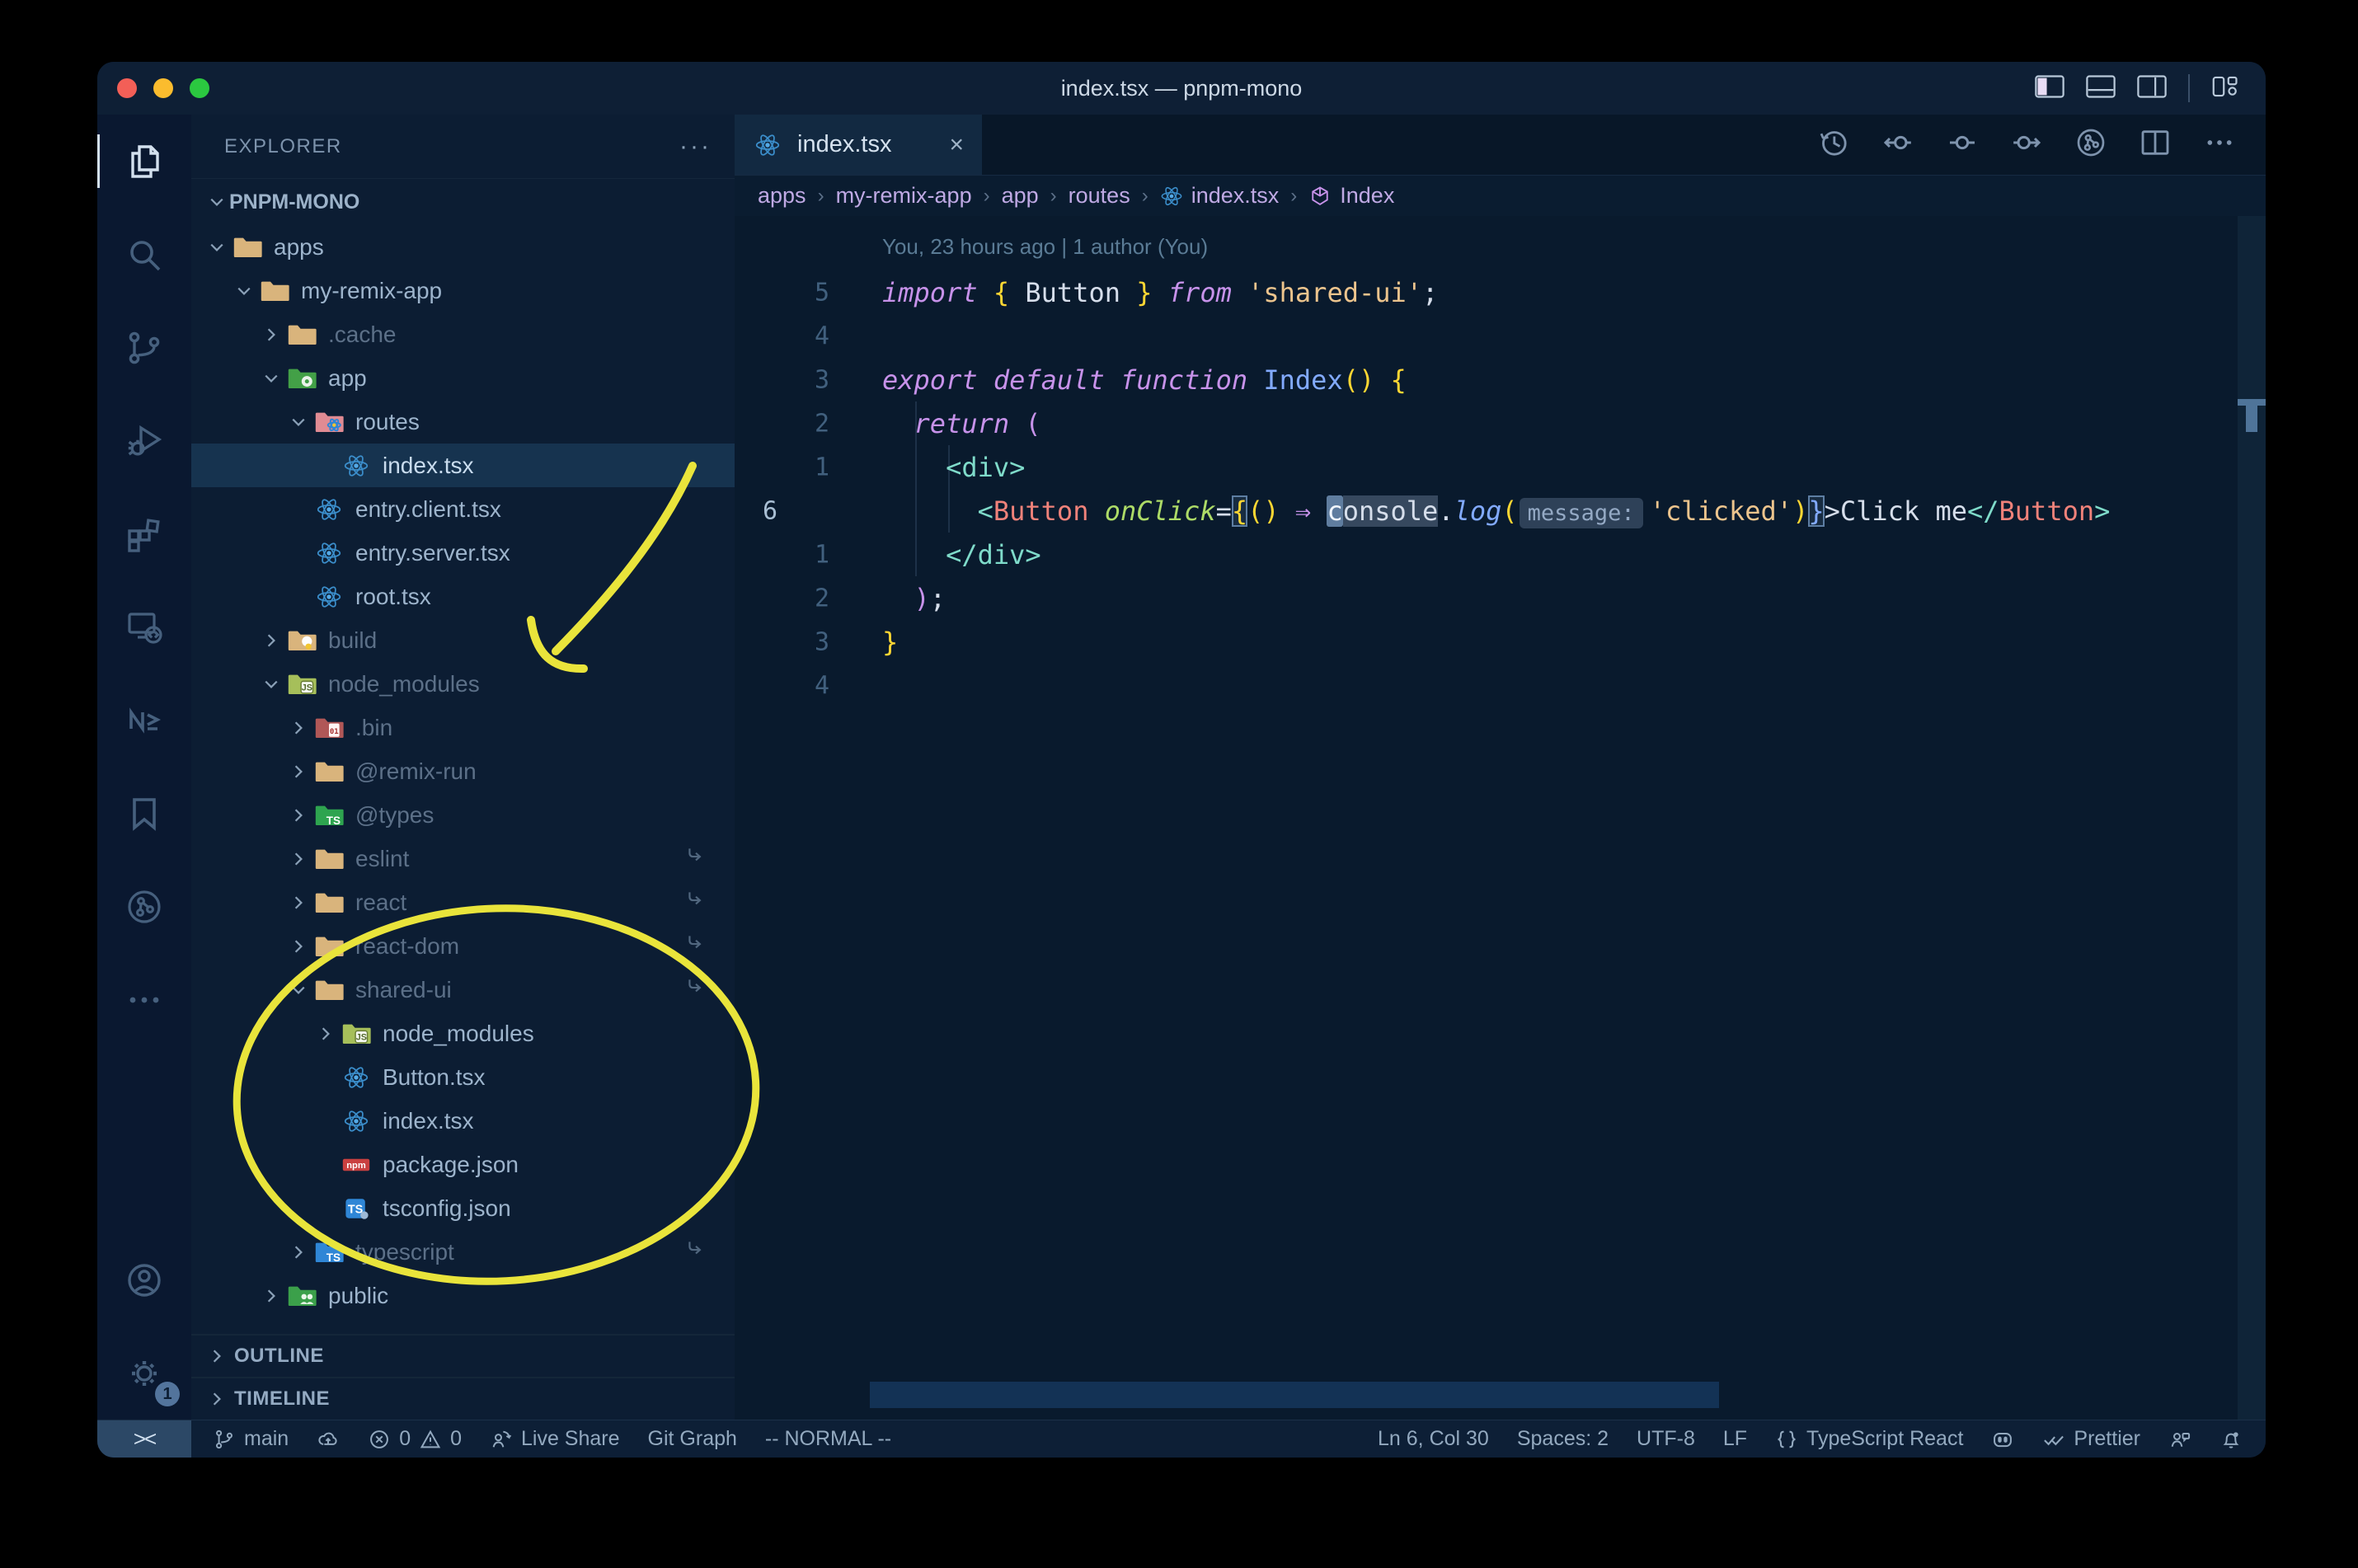 This screenshot has width=2358, height=1568. I want to click on timeline-panel-header: TIMELINE, so click(463, 1398).